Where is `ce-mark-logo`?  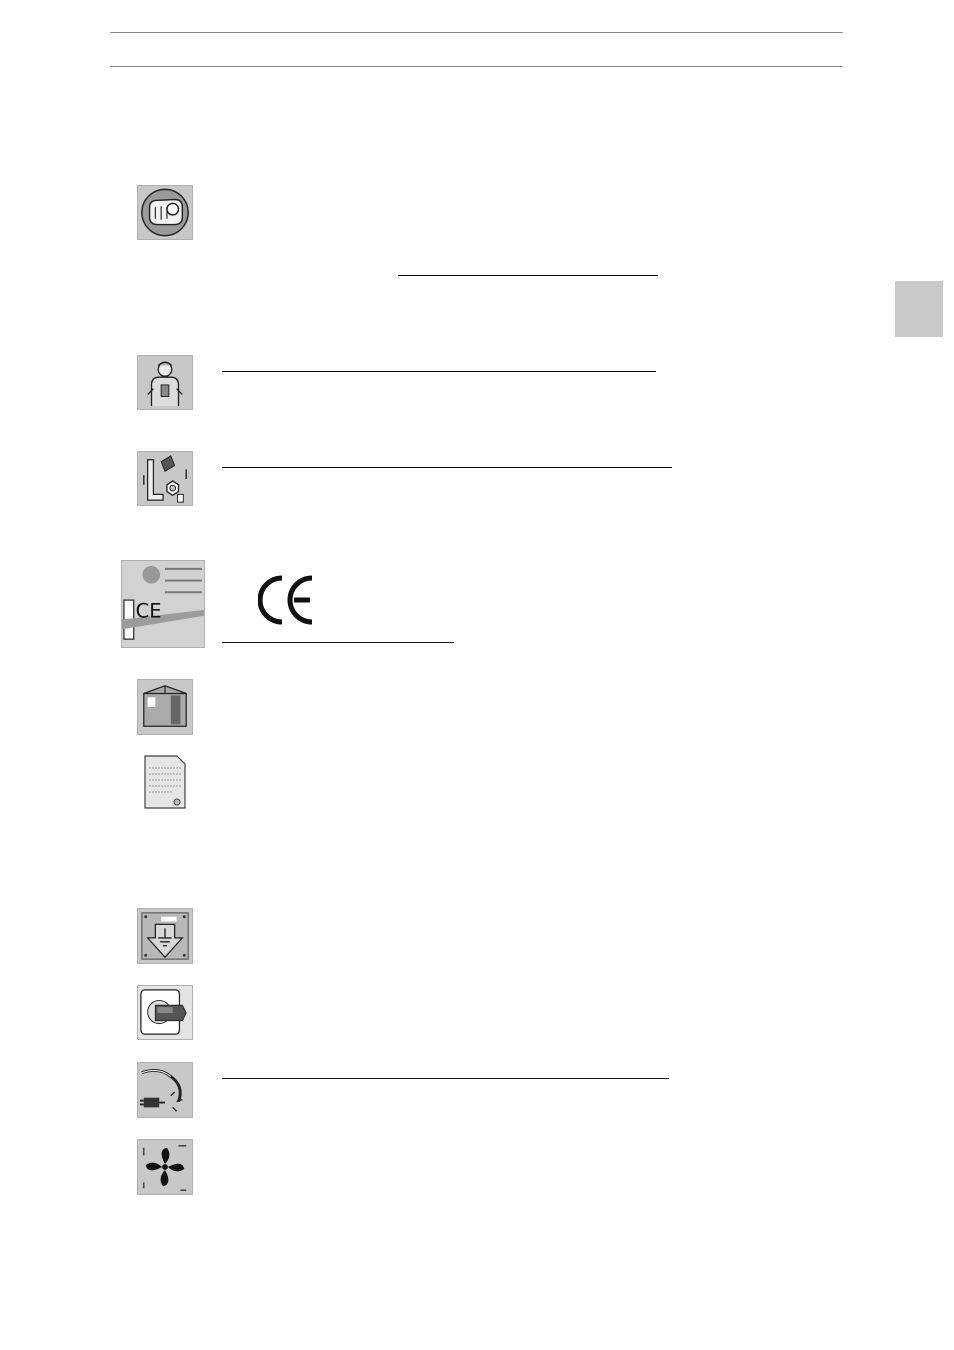
ce-mark-logo is located at coordinates (288, 600).